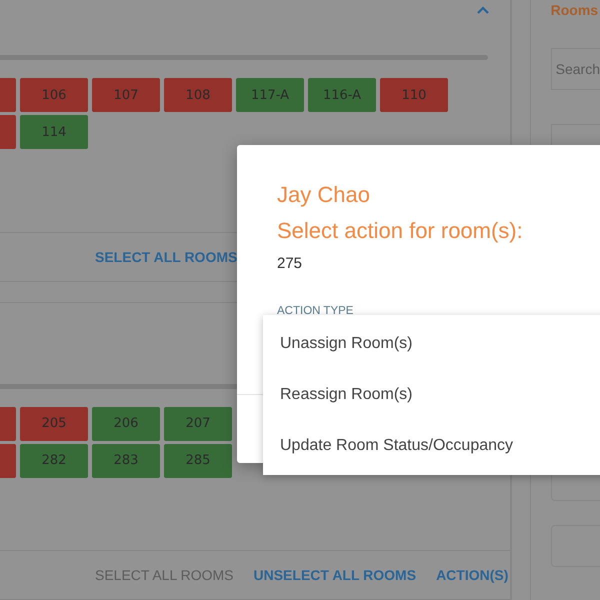  What do you see at coordinates (126, 423) in the screenshot?
I see `room-tile: 206` at bounding box center [126, 423].